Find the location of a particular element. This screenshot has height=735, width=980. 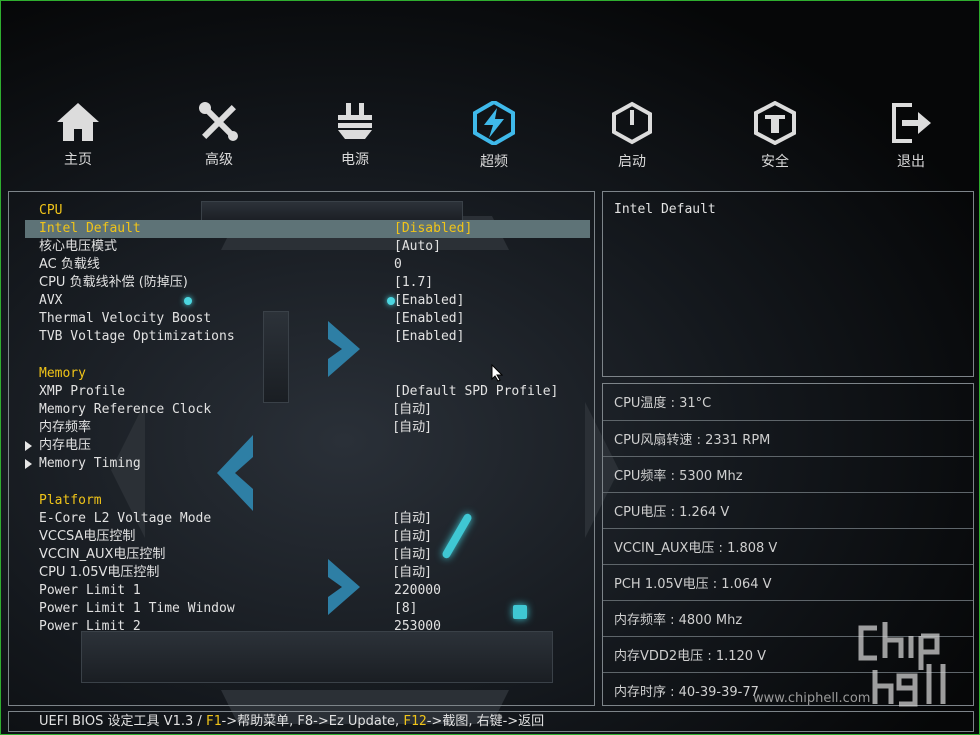

setting-row-memory-frequency: 内存频率 [自动] is located at coordinates (307, 428).